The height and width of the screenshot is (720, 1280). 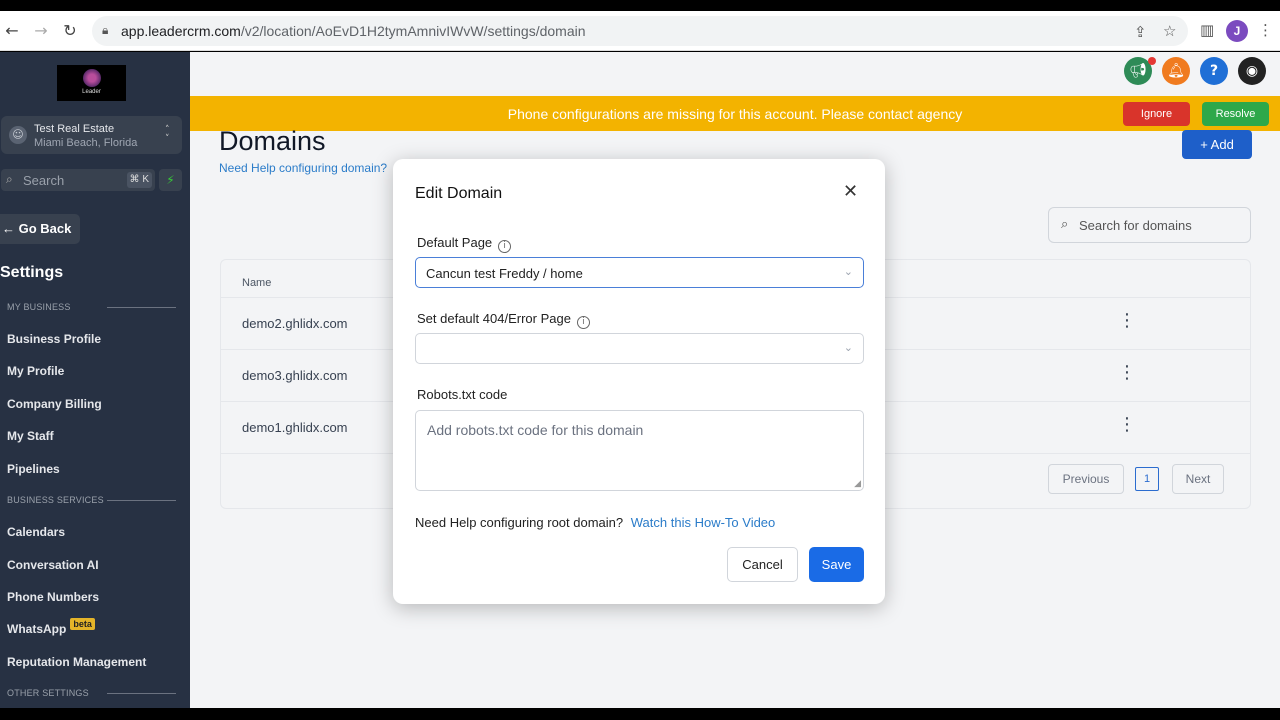 I want to click on reload-icon: ↻, so click(x=70, y=31).